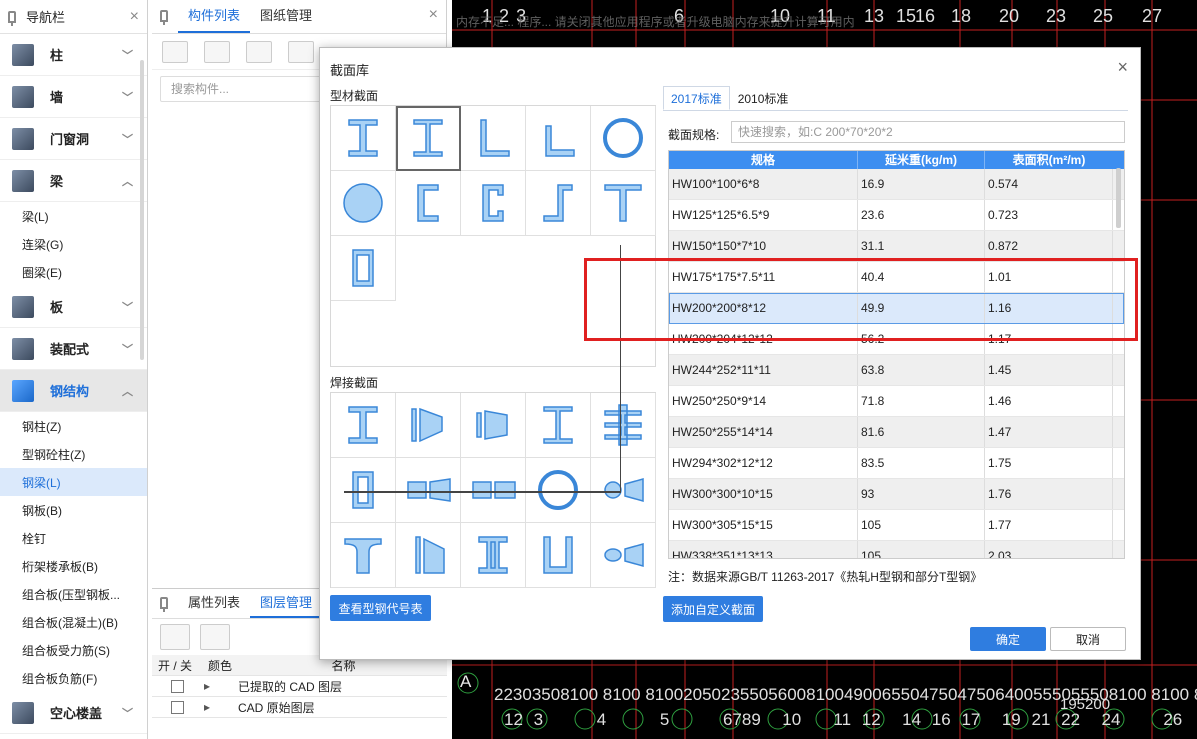 Image resolution: width=1197 pixels, height=739 pixels. Describe the element at coordinates (301, 51) in the screenshot. I see `layer-copy-button` at that location.